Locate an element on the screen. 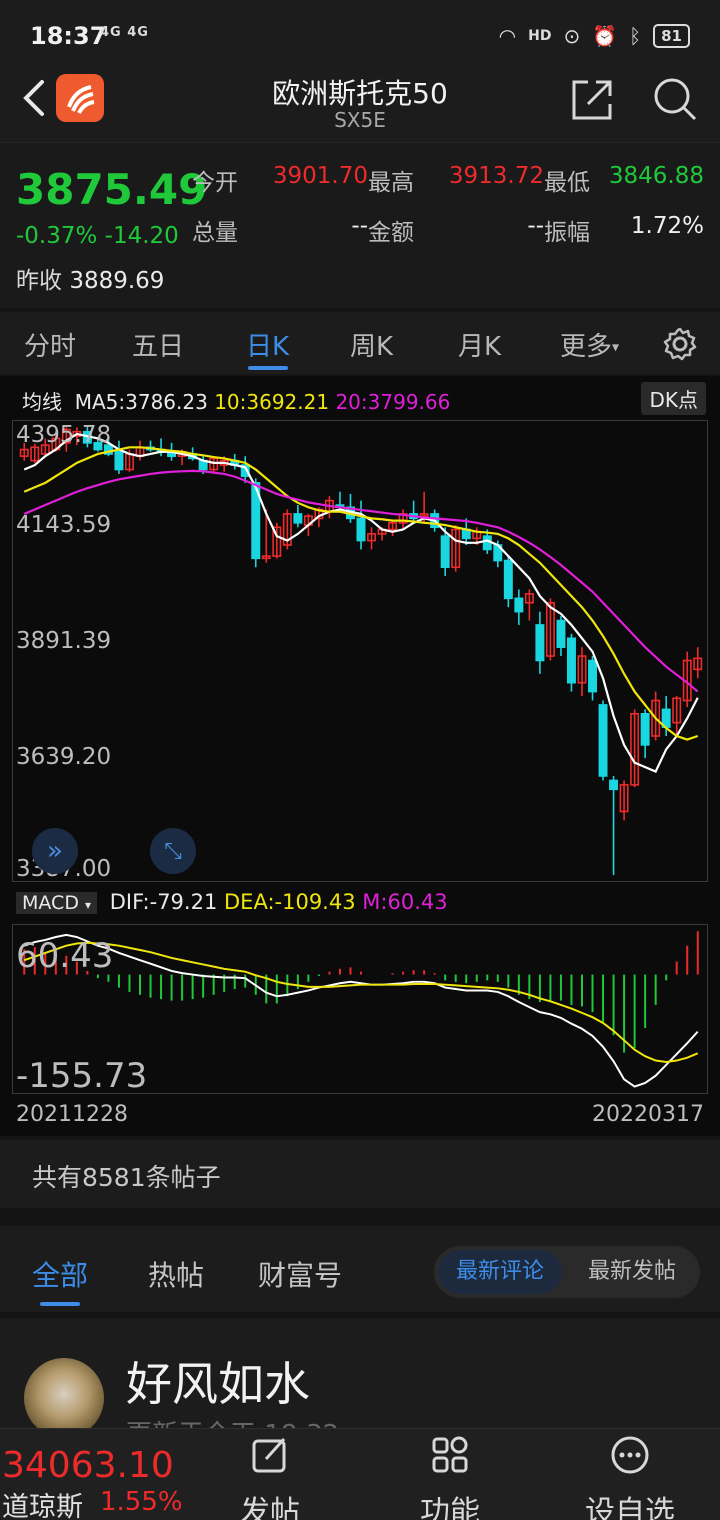  app-header: 欧洲斯托克50 SX5E is located at coordinates (360, 107).